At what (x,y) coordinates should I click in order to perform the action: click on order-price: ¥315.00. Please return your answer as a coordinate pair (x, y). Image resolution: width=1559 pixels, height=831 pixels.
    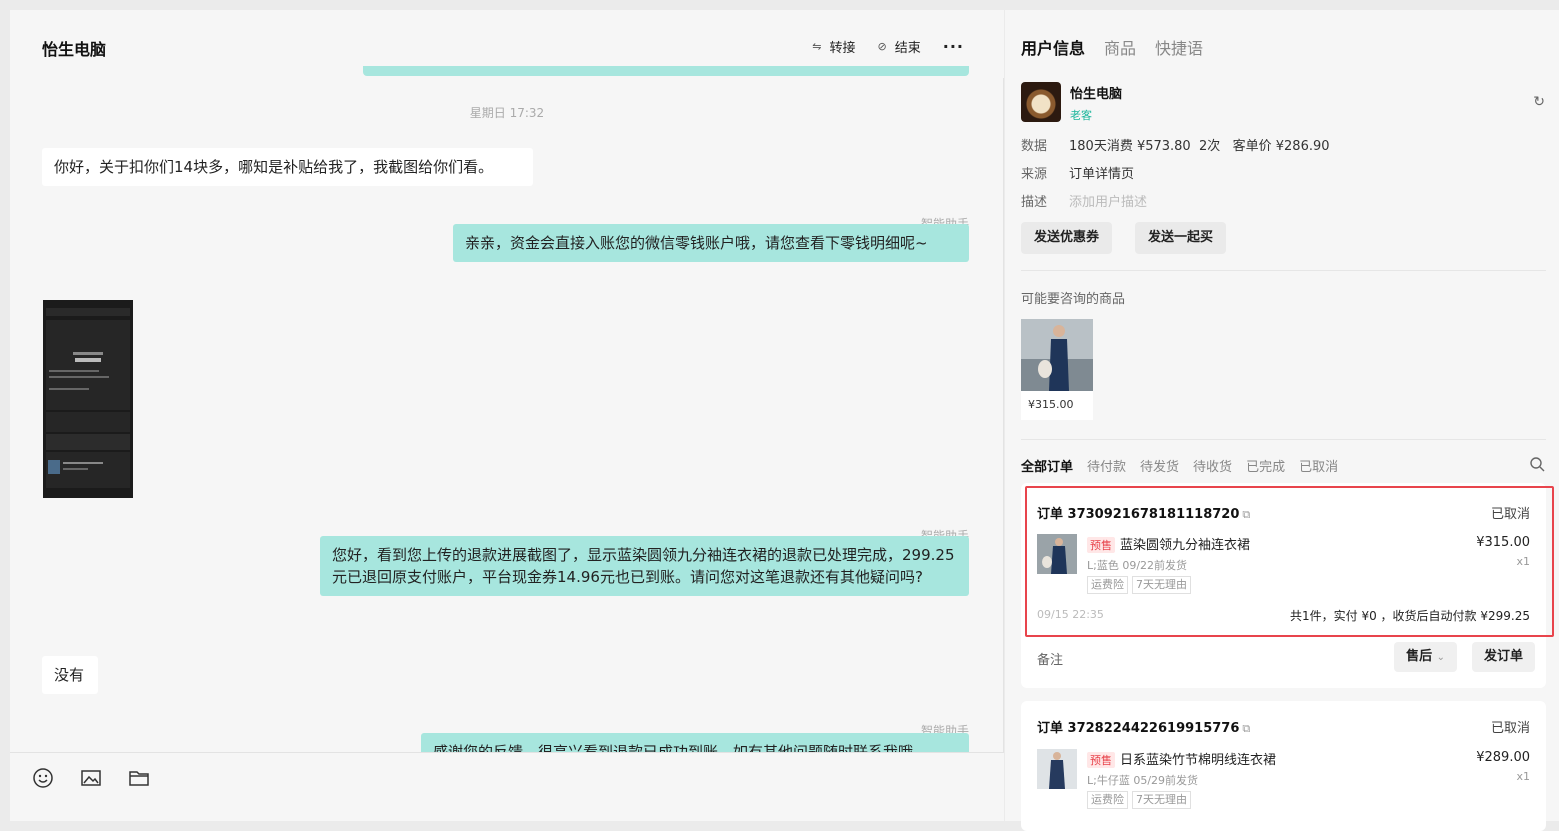
    Looking at the image, I should click on (1503, 542).